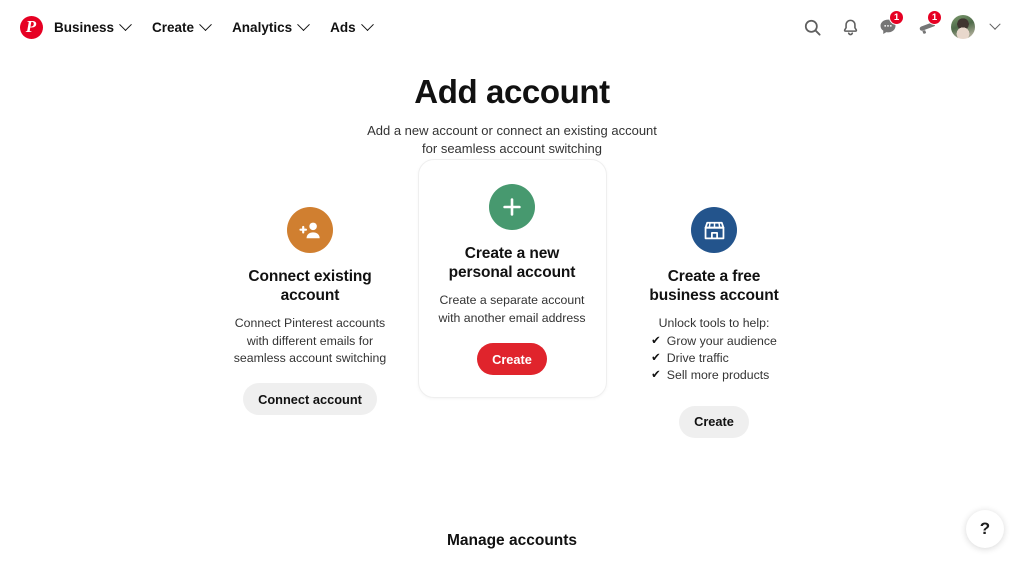 Image resolution: width=1024 pixels, height=564 pixels. I want to click on help-button: ?, so click(985, 529).